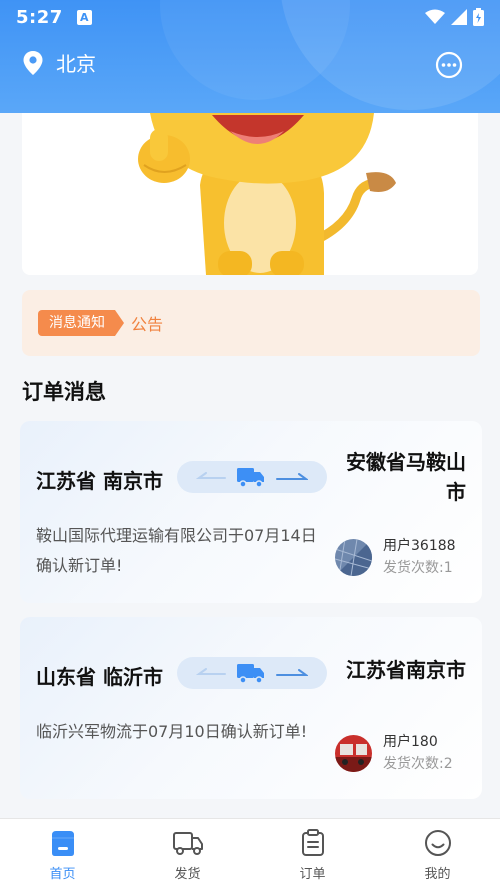 The width and height of the screenshot is (500, 888). What do you see at coordinates (39, 17) in the screenshot?
I see `status-time: 5:27` at bounding box center [39, 17].